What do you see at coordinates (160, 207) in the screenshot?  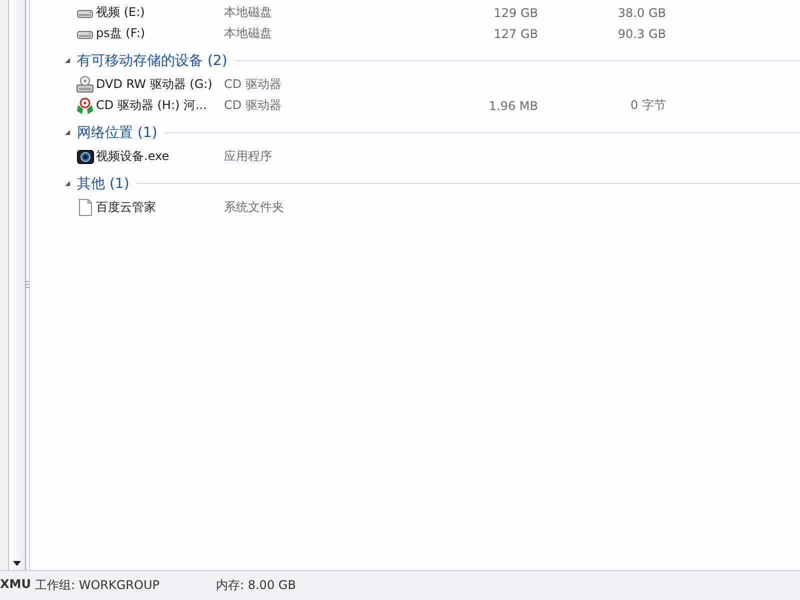 I see `item-name: 百度云管家` at bounding box center [160, 207].